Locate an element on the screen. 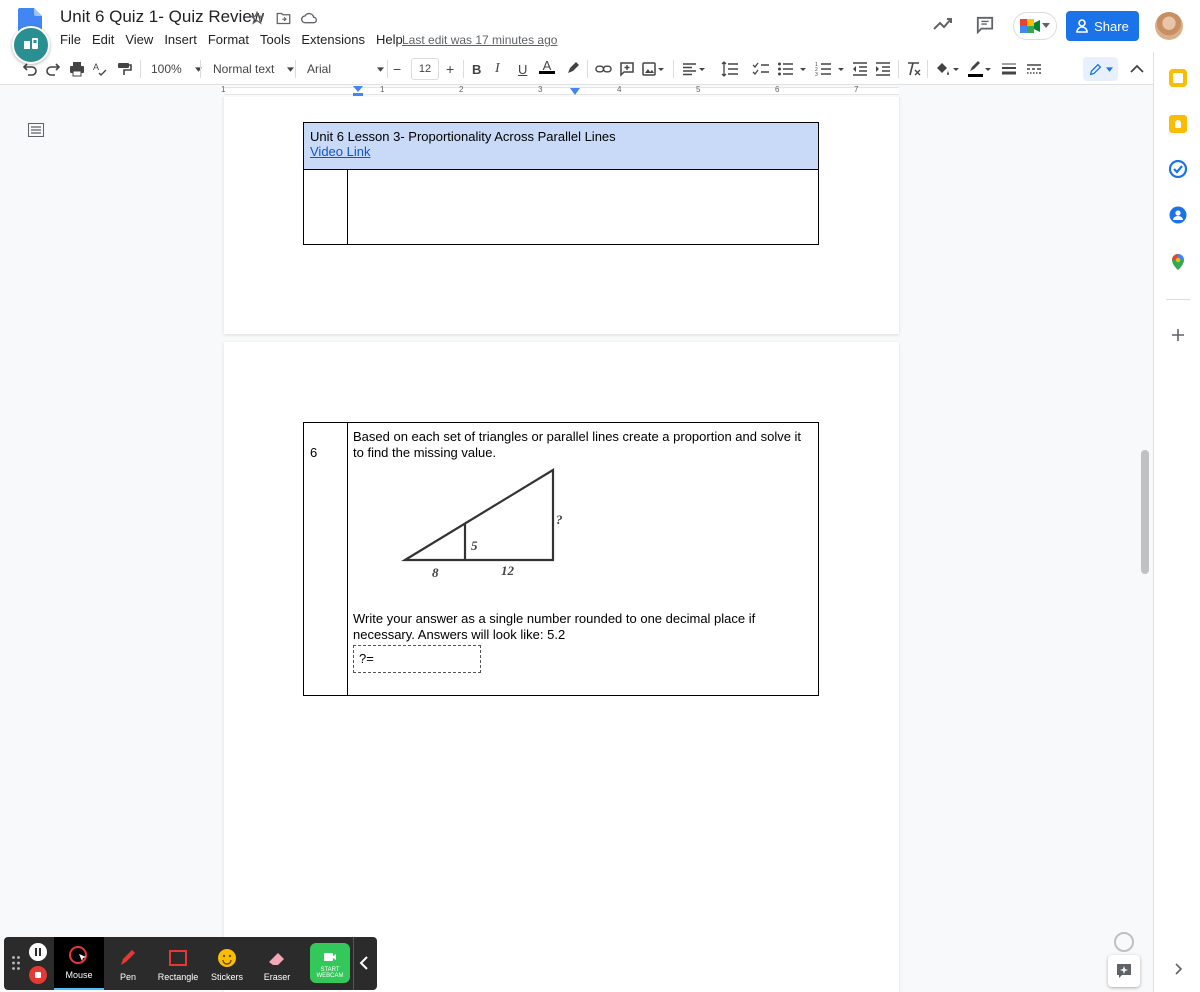  zoom-select: 100% is located at coordinates (176, 69).